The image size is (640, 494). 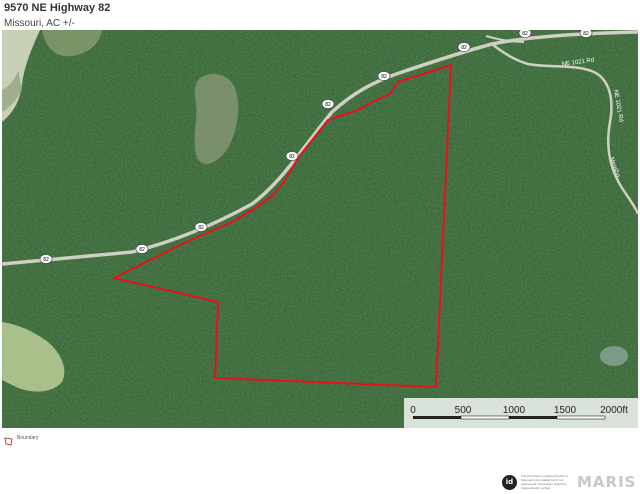 What do you see at coordinates (607, 482) in the screenshot?
I see `maris-logo: MARIS` at bounding box center [607, 482].